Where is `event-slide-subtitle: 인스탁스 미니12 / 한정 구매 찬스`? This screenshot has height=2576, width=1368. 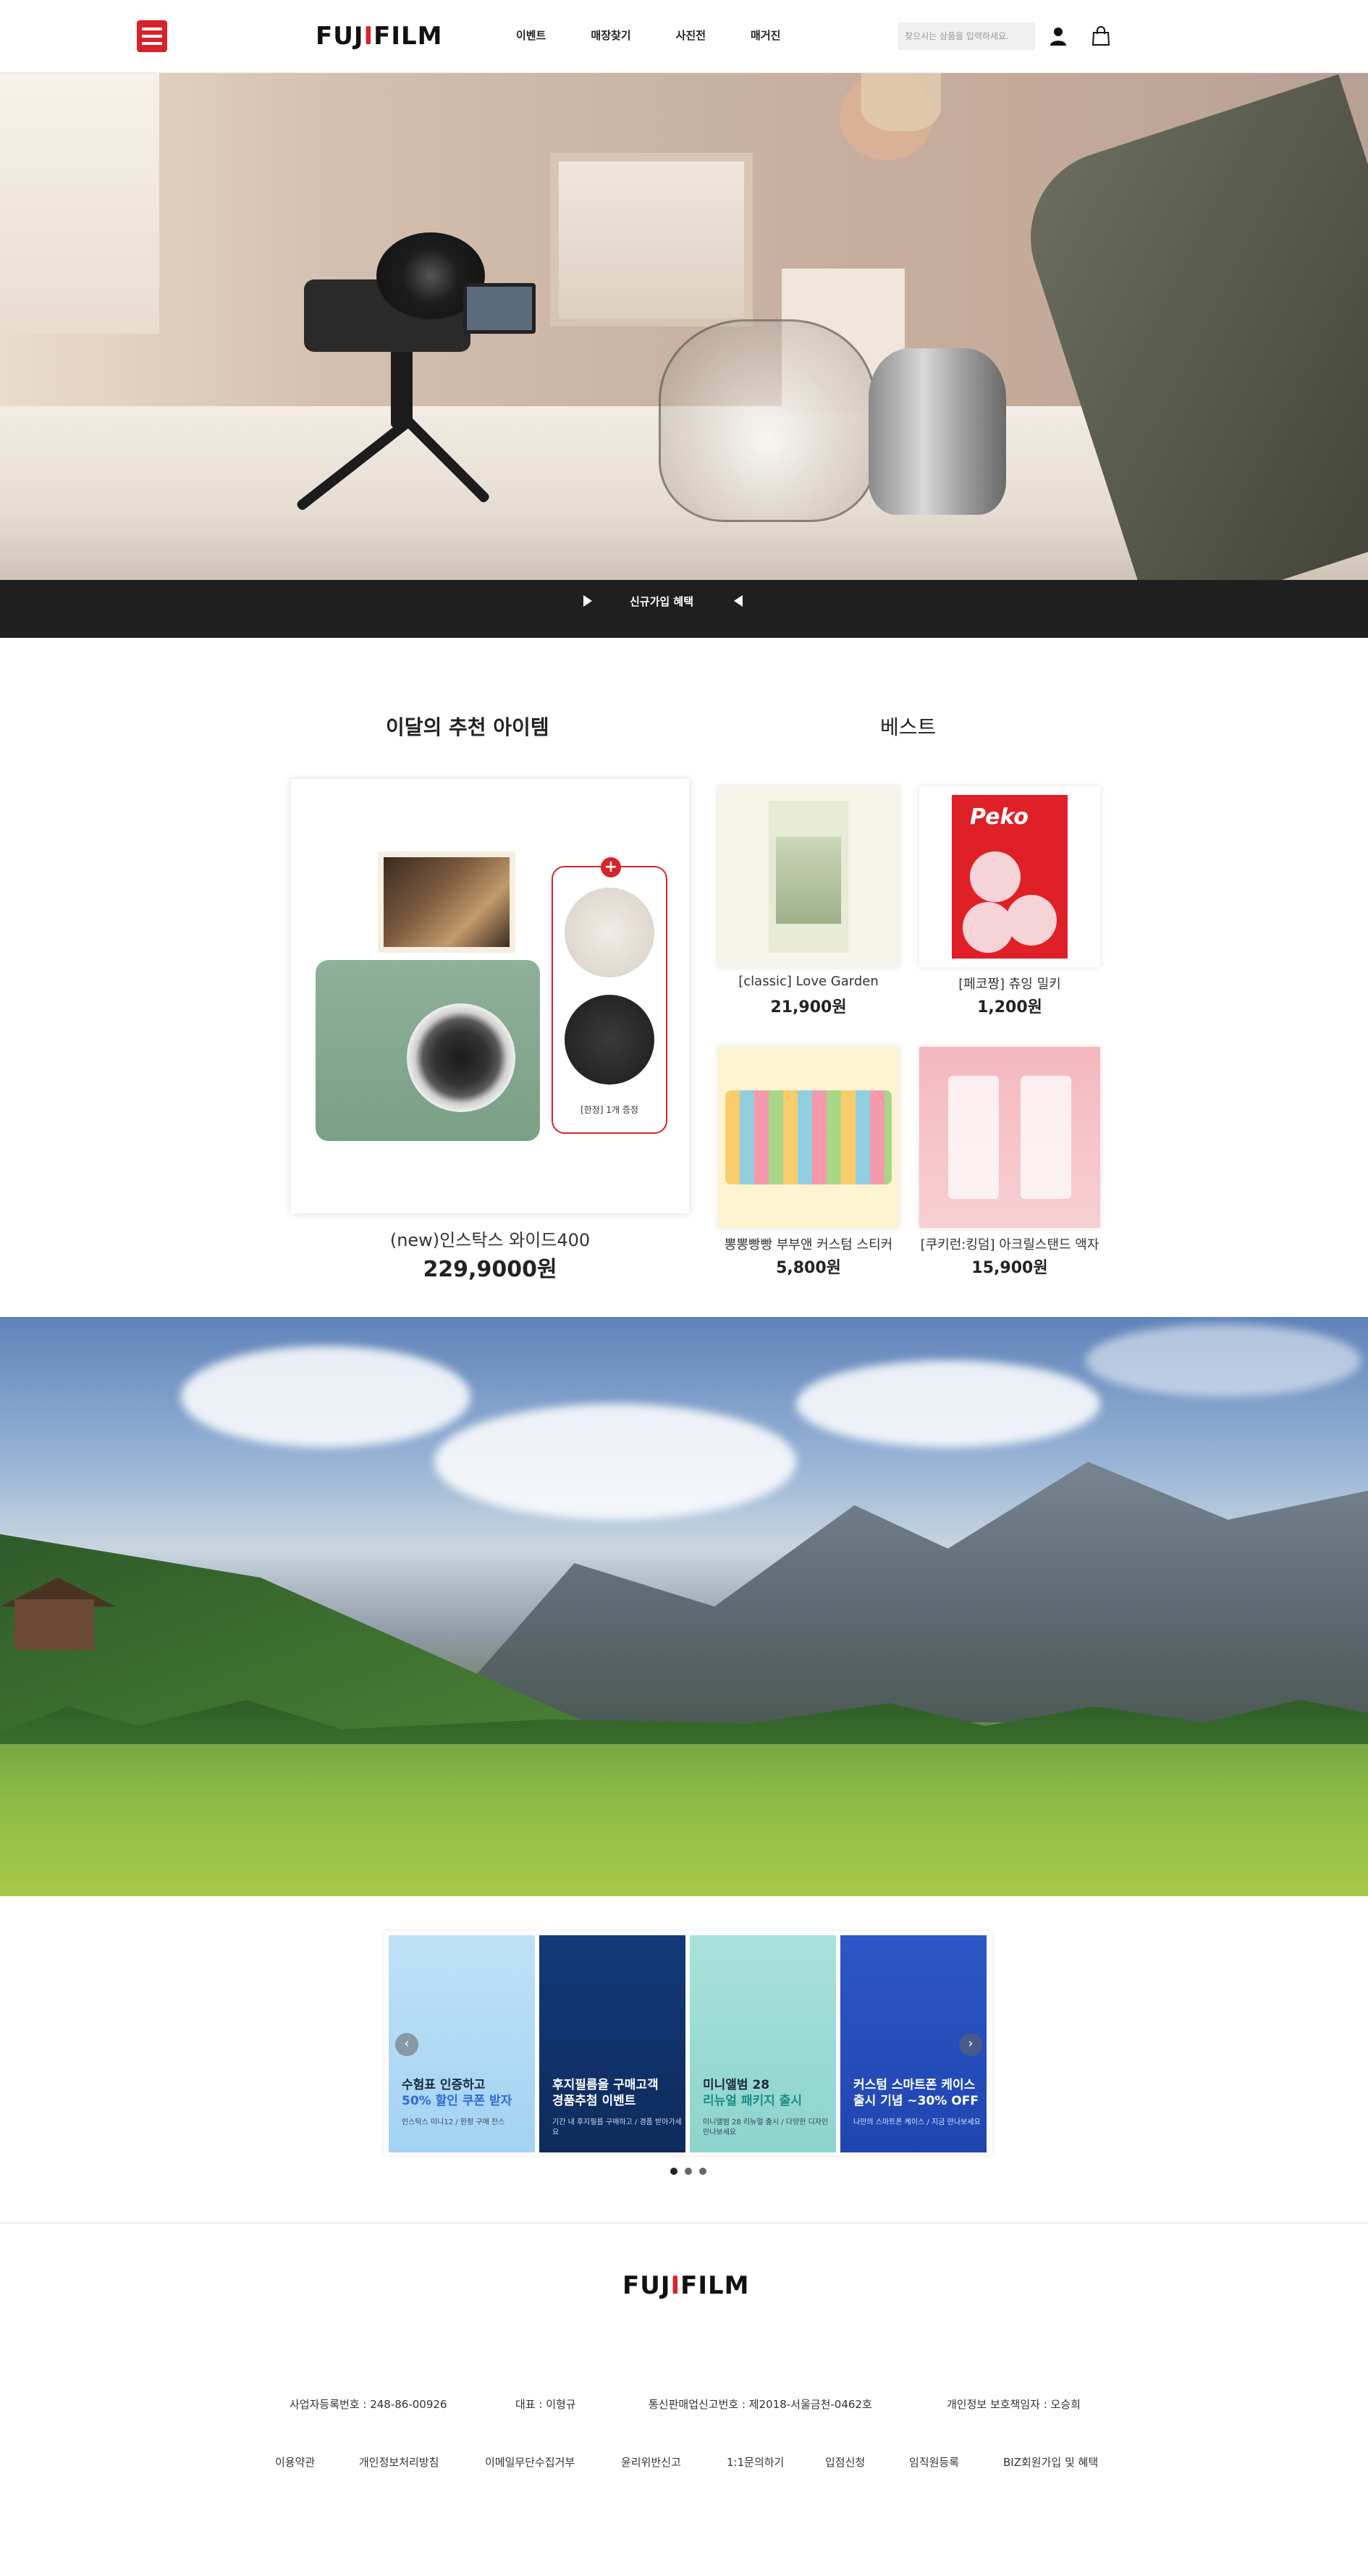 event-slide-subtitle: 인스탁스 미니12 / 한정 구매 찬스 is located at coordinates (453, 2122).